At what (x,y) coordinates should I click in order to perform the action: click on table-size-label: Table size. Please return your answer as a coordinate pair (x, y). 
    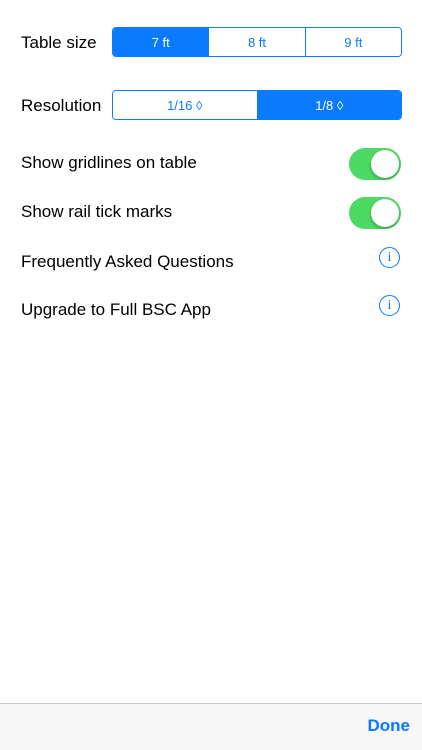
    Looking at the image, I should click on (59, 42).